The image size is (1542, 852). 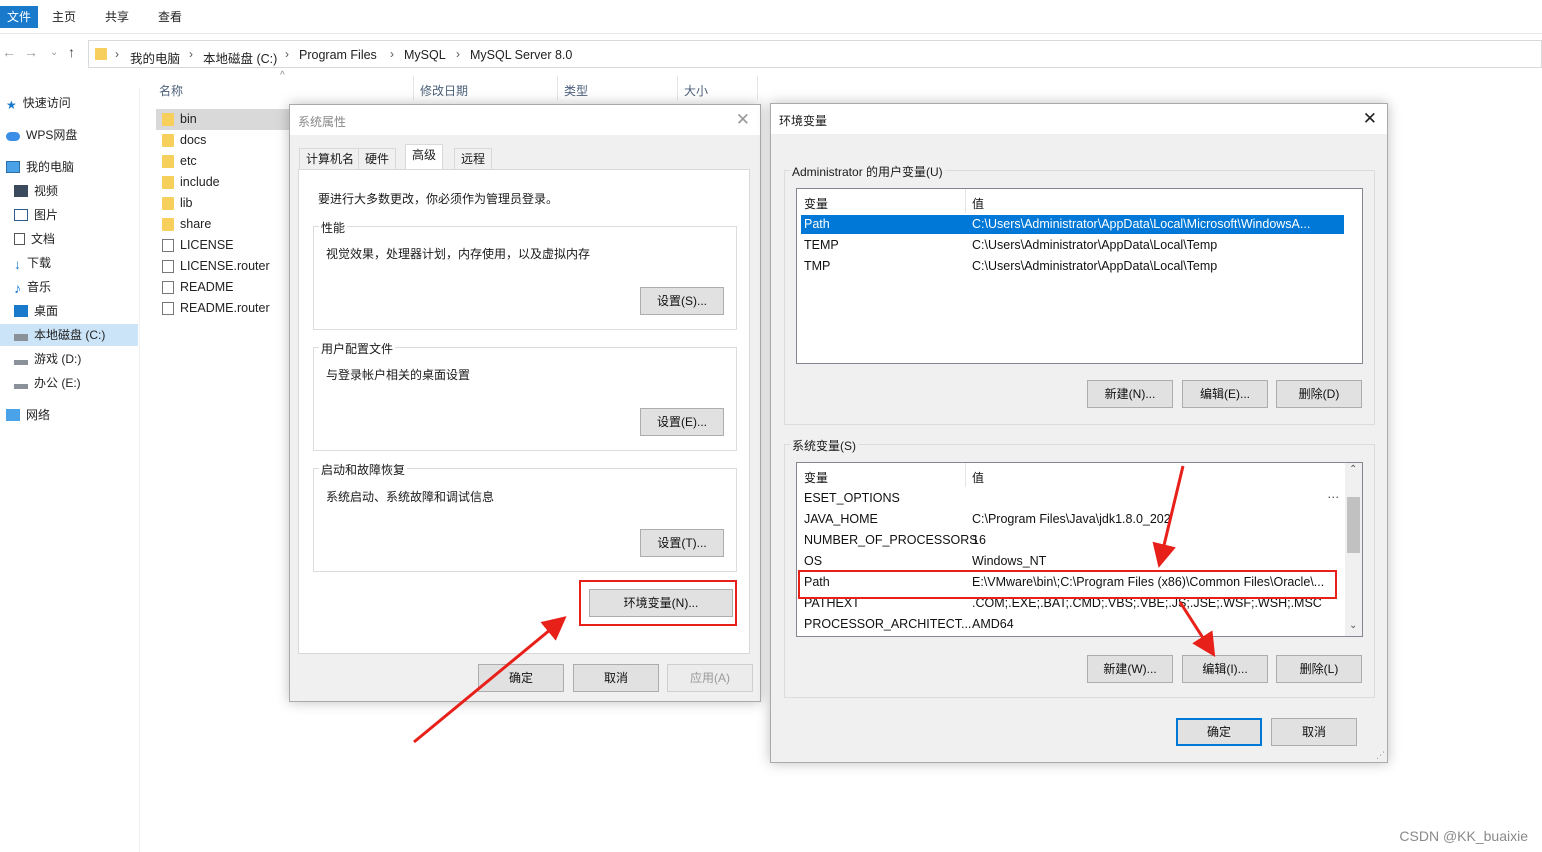 What do you see at coordinates (171, 90) in the screenshot?
I see `column-name: 名称` at bounding box center [171, 90].